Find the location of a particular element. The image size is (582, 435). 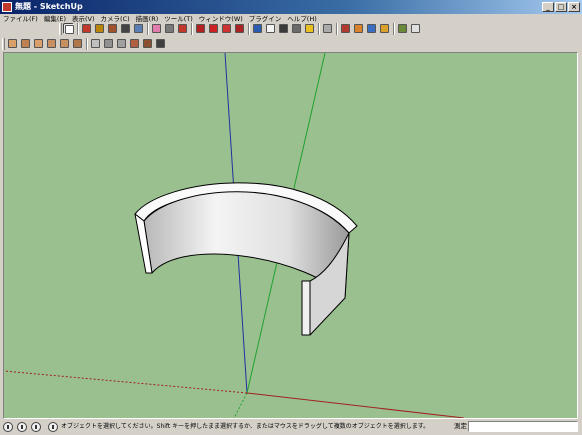

close-button: × is located at coordinates (574, 7).